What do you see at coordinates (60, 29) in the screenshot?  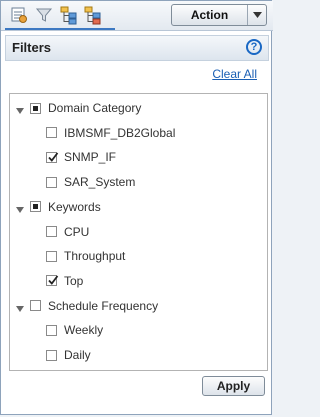 I see `toolbar-active-indicator` at bounding box center [60, 29].